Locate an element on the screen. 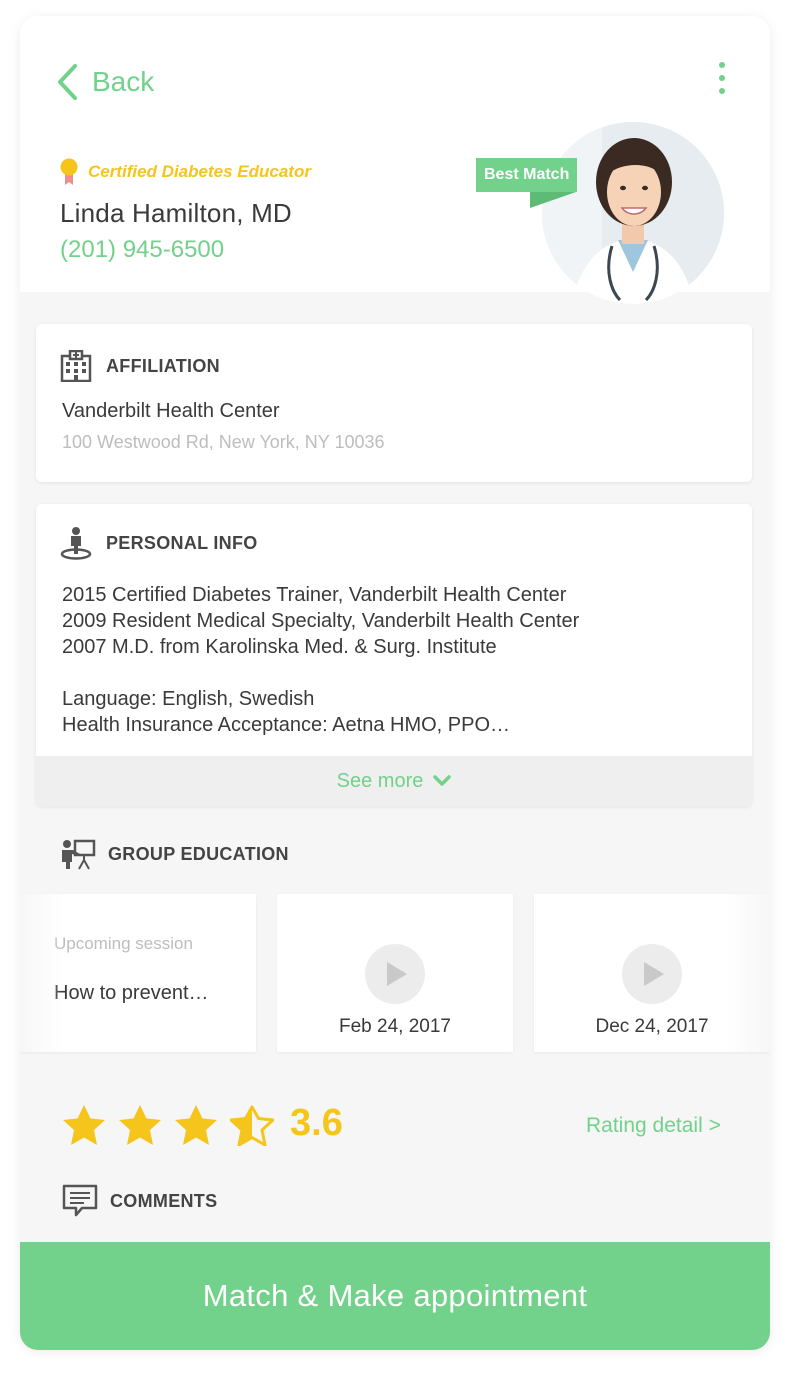 The width and height of the screenshot is (790, 1374). session-subtitle: Upcoming session is located at coordinates (123, 943).